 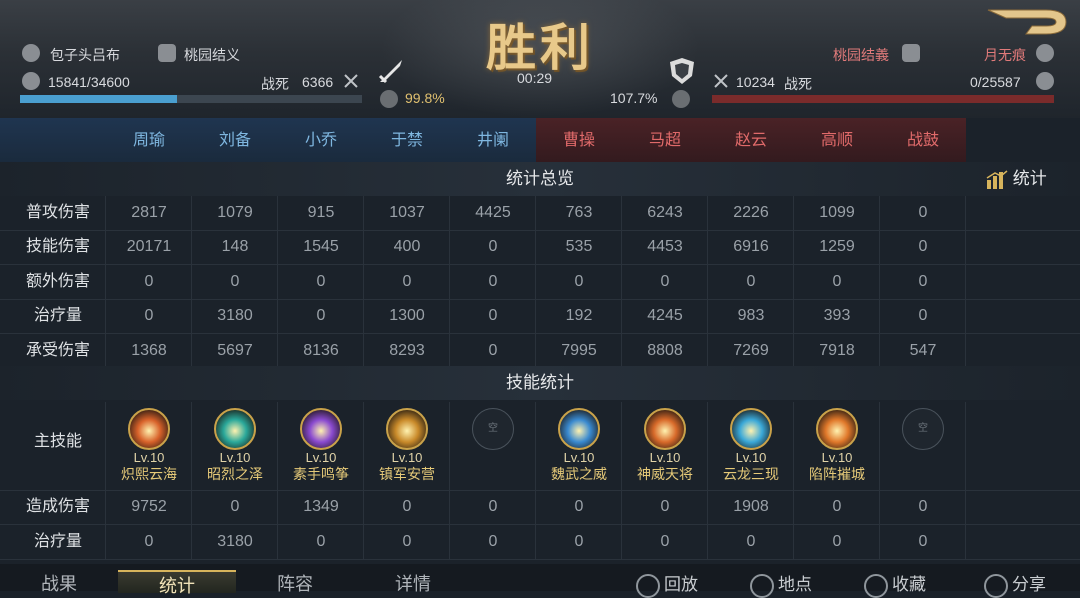 What do you see at coordinates (493, 429) in the screenshot?
I see `skill-item-4: 空` at bounding box center [493, 429].